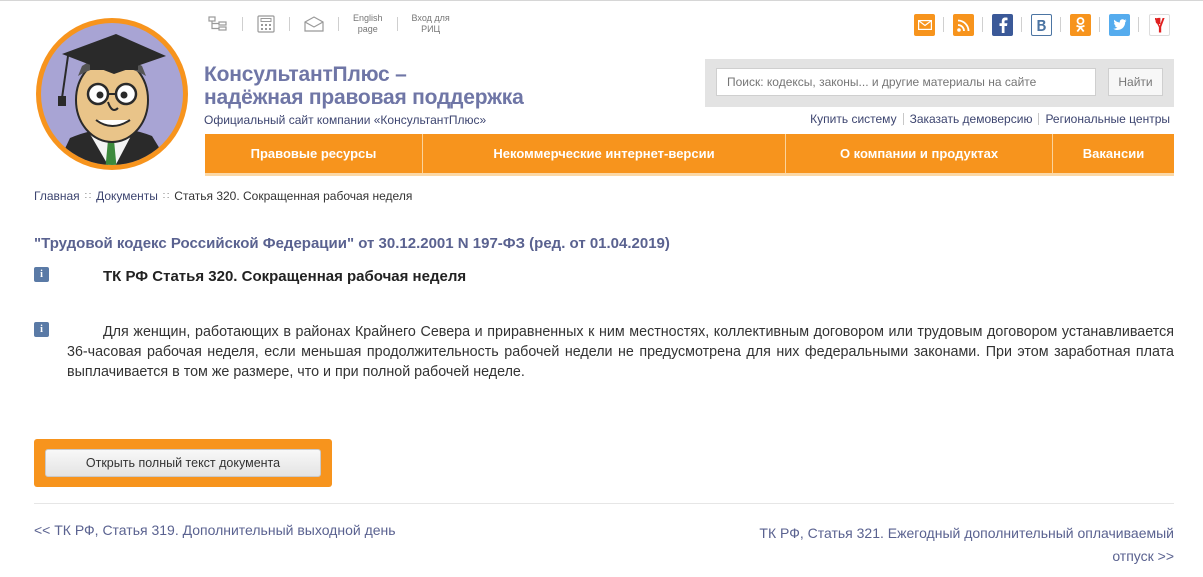  I want to click on ric-line-2: РИЦ, so click(431, 29).